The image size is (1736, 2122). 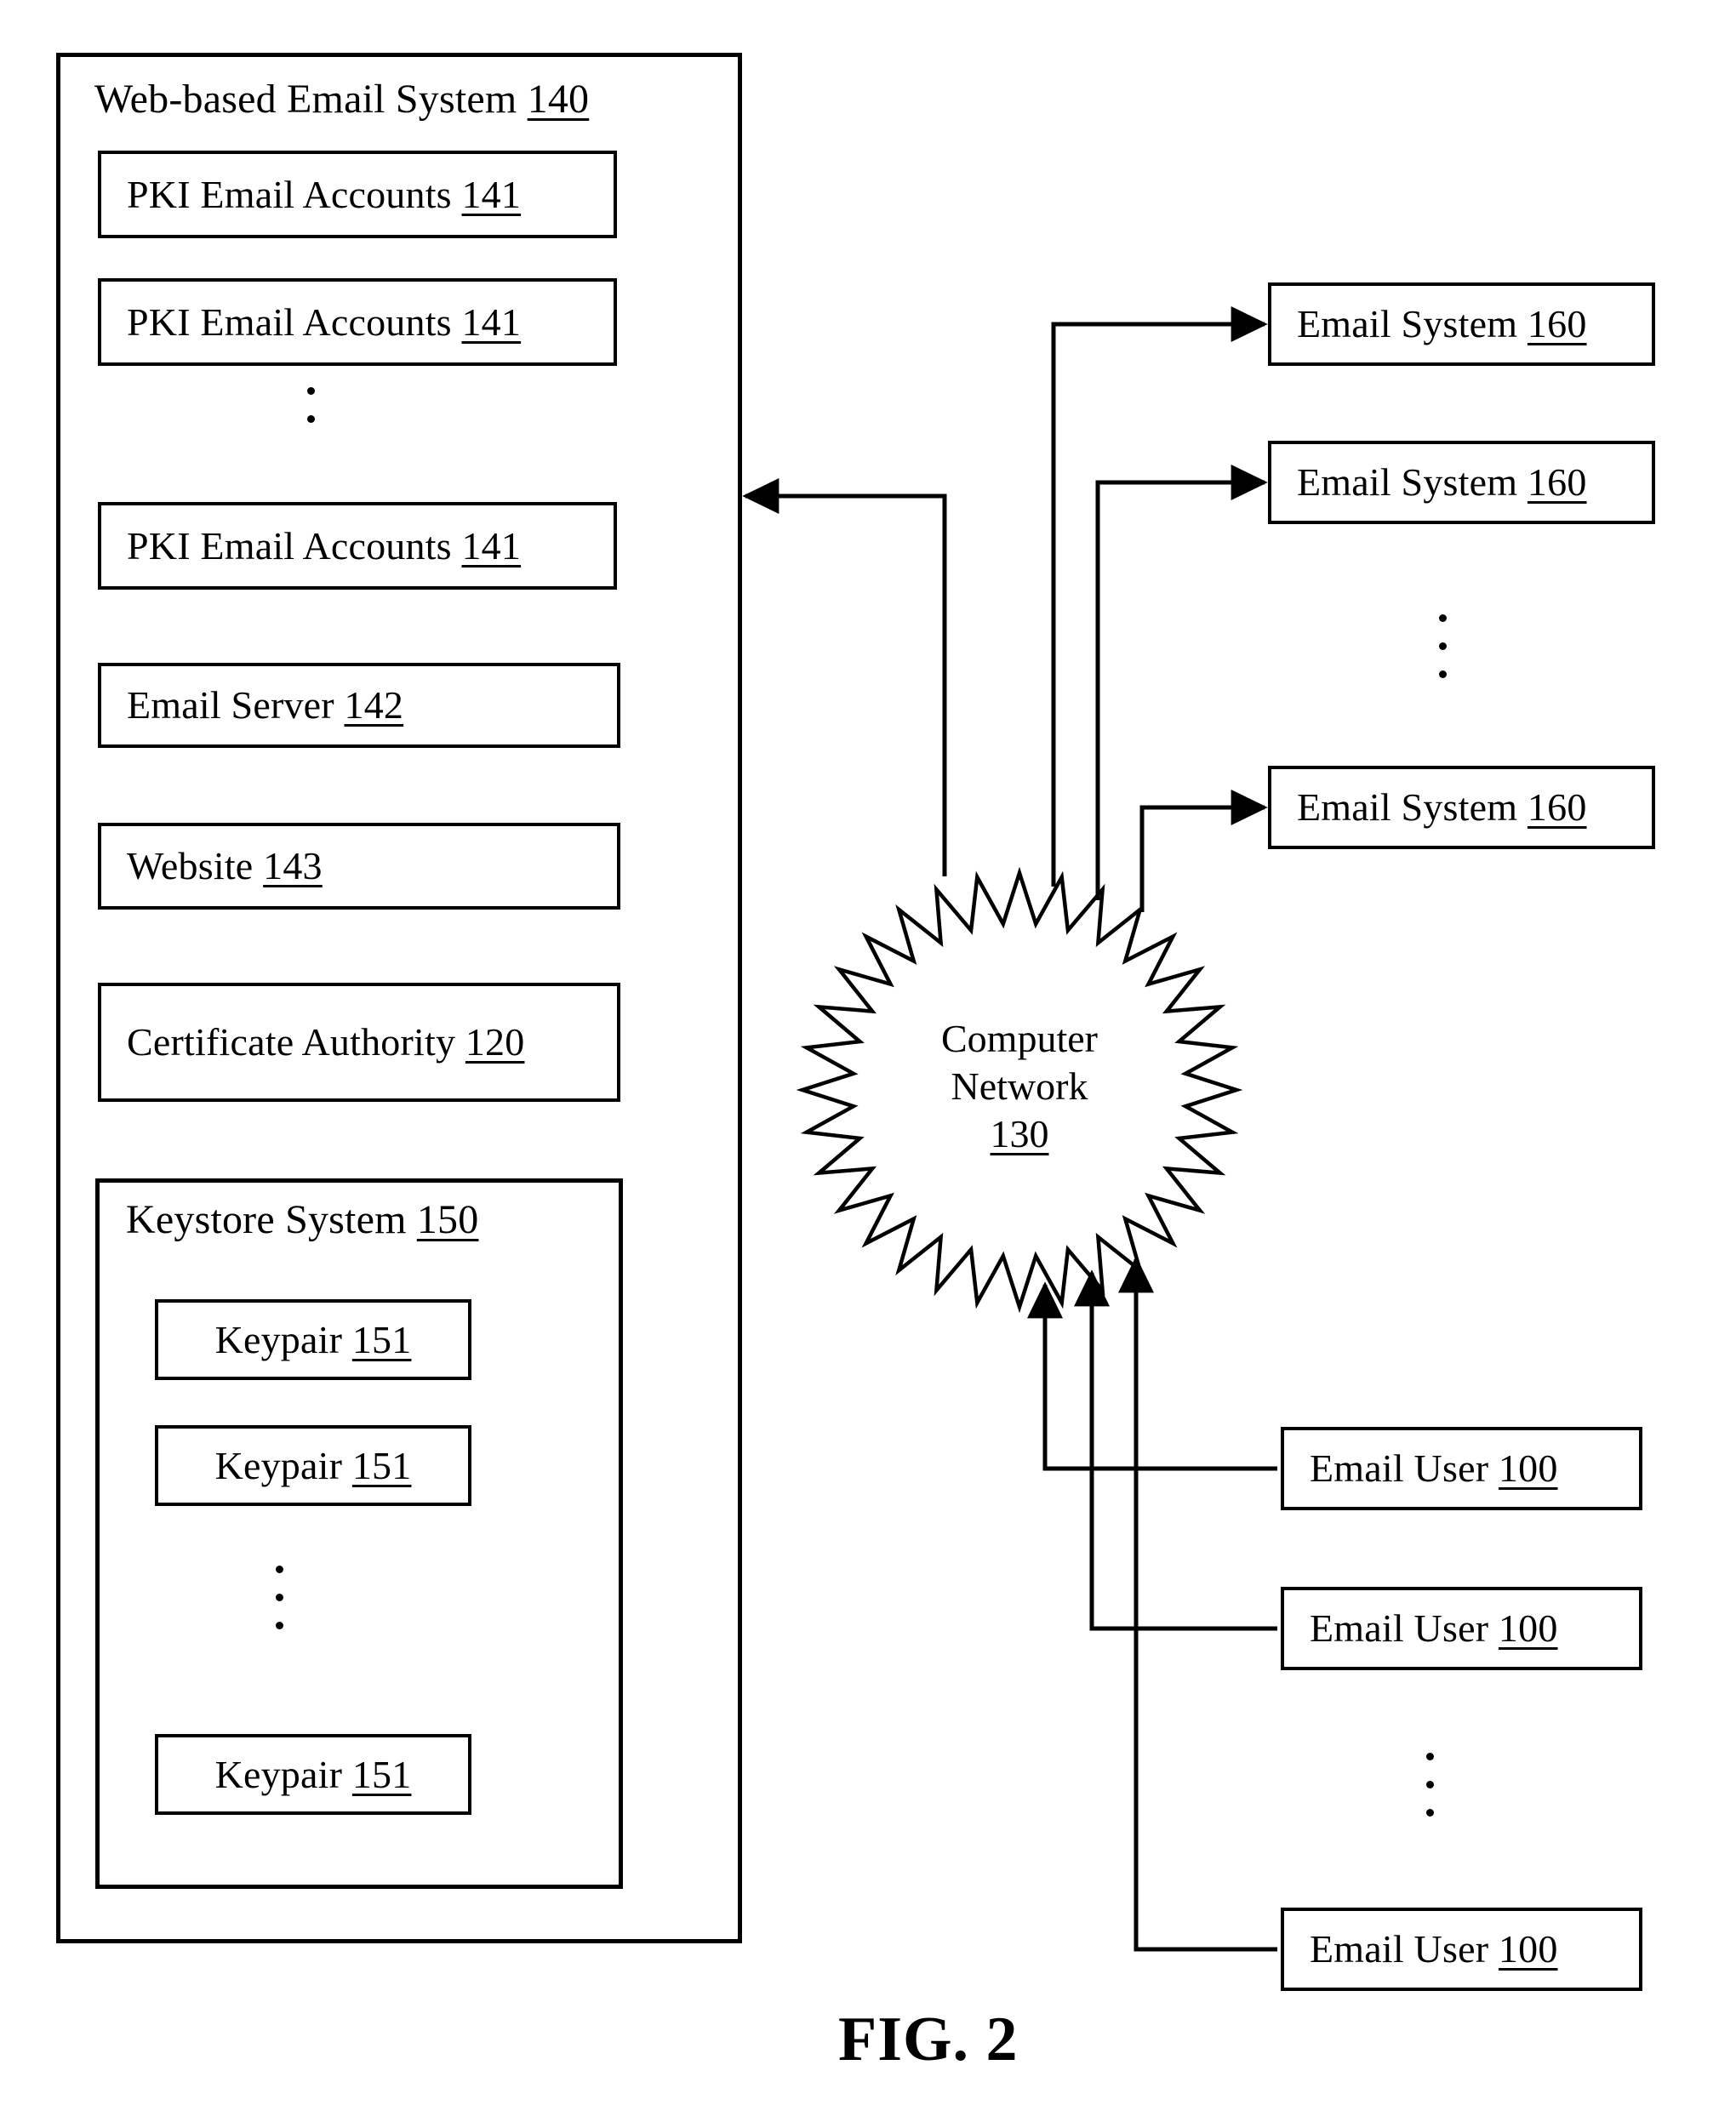 I want to click on pki-email-accounts-1-label: PKI Email Accounts 141, so click(x=324, y=194).